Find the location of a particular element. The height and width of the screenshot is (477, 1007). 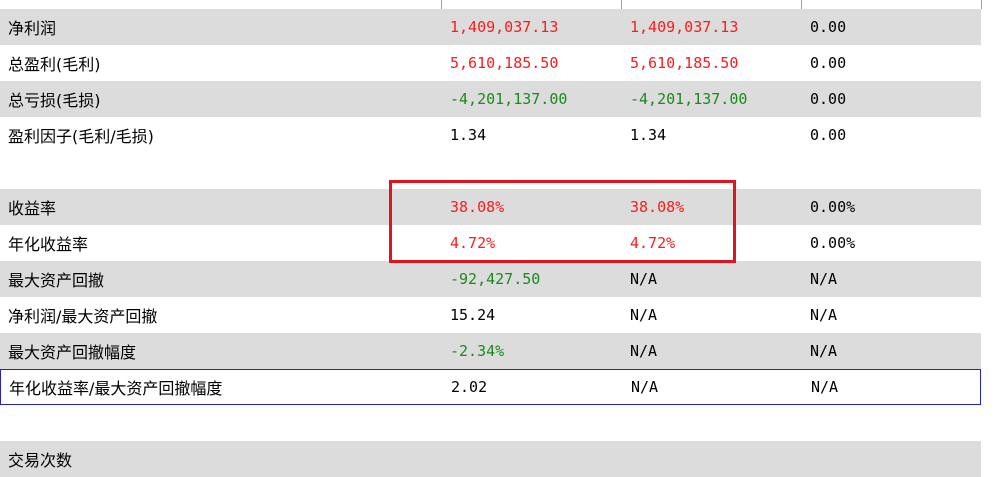

value-all-trades: -4,201,137.00 is located at coordinates (509, 99).